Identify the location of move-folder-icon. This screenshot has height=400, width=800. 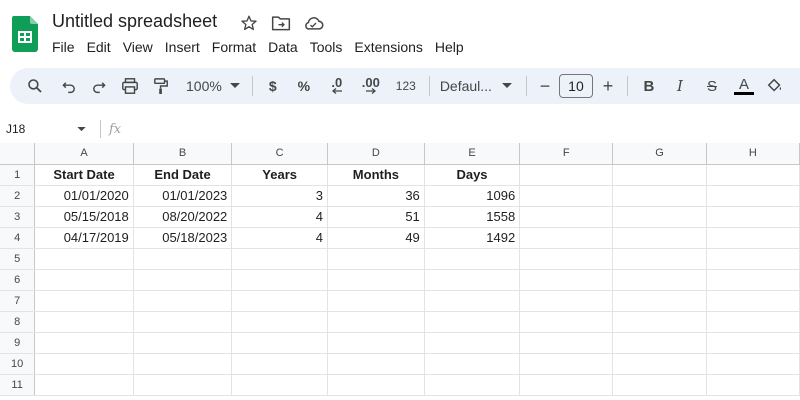
(281, 23).